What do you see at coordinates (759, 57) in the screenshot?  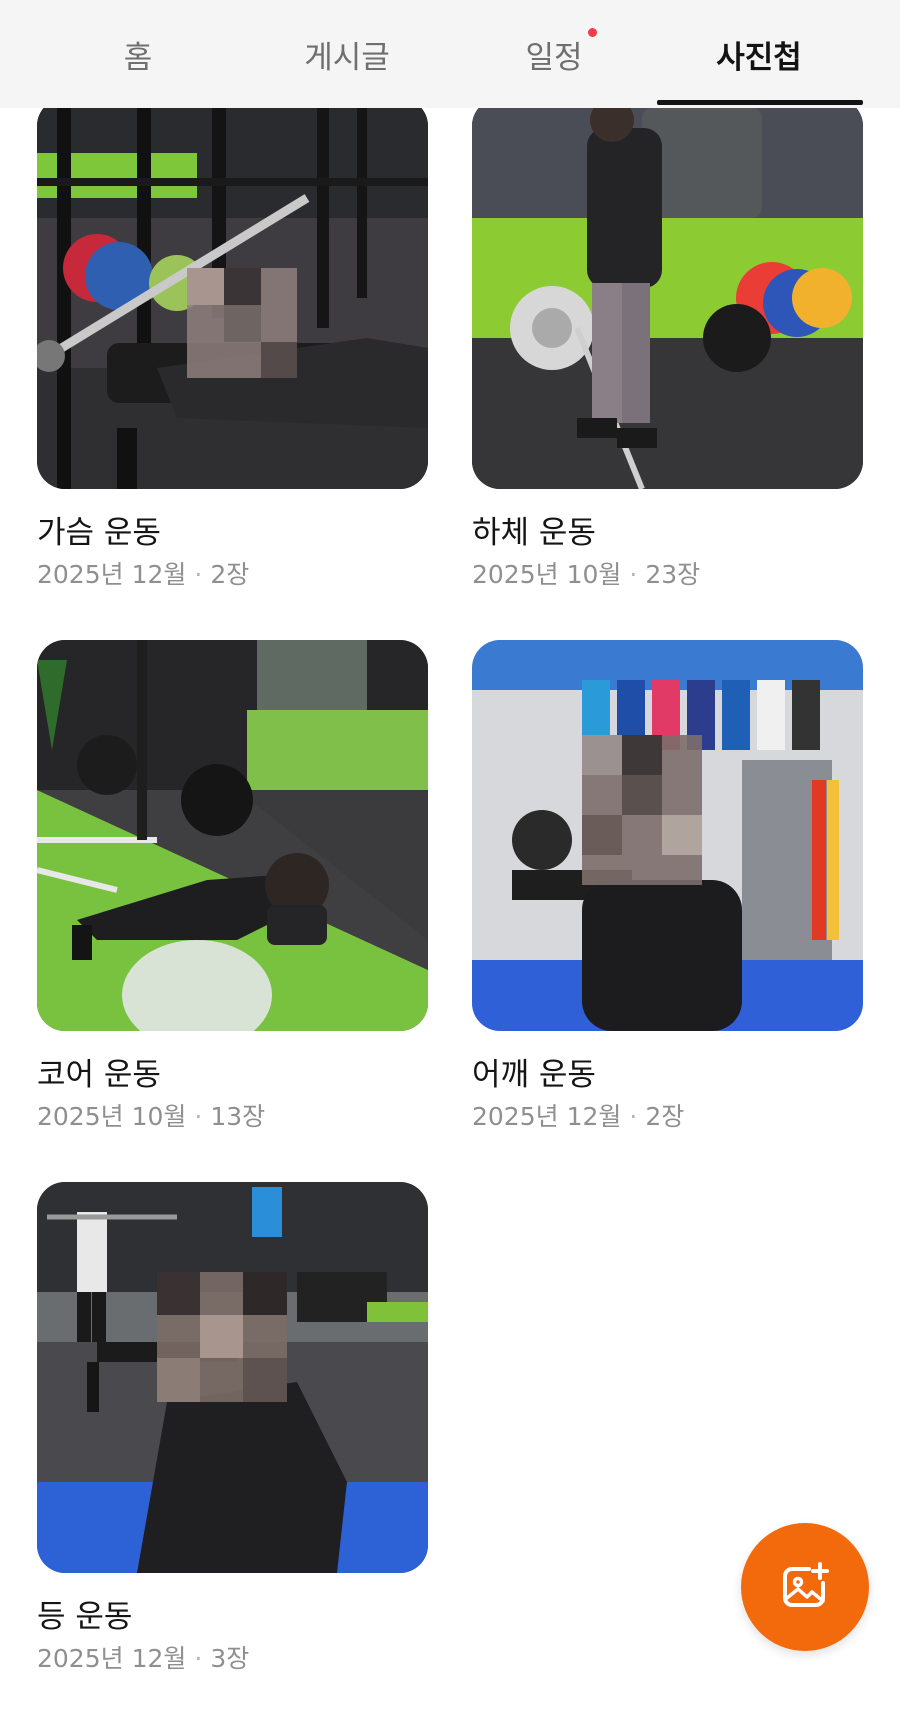 I see `tab-photo-album-label: 사진첩` at bounding box center [759, 57].